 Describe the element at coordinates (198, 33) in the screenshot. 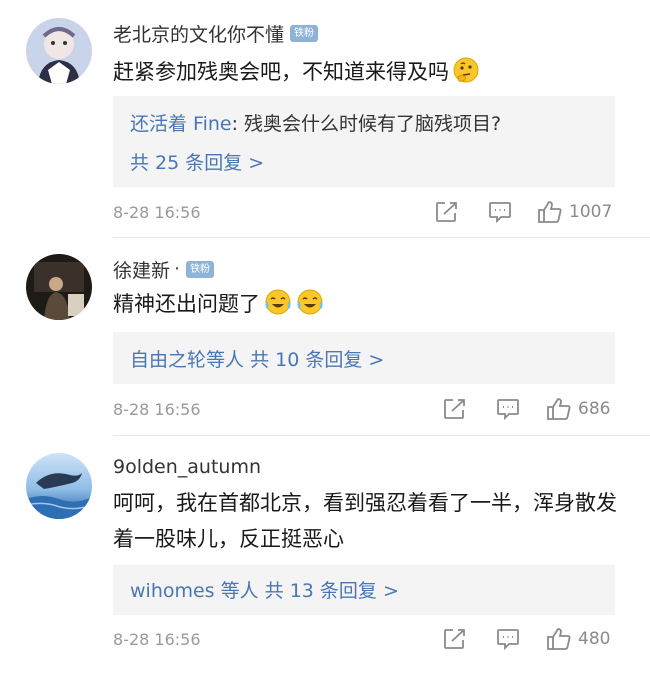

I see `username: 老北京的文化你不懂` at that location.